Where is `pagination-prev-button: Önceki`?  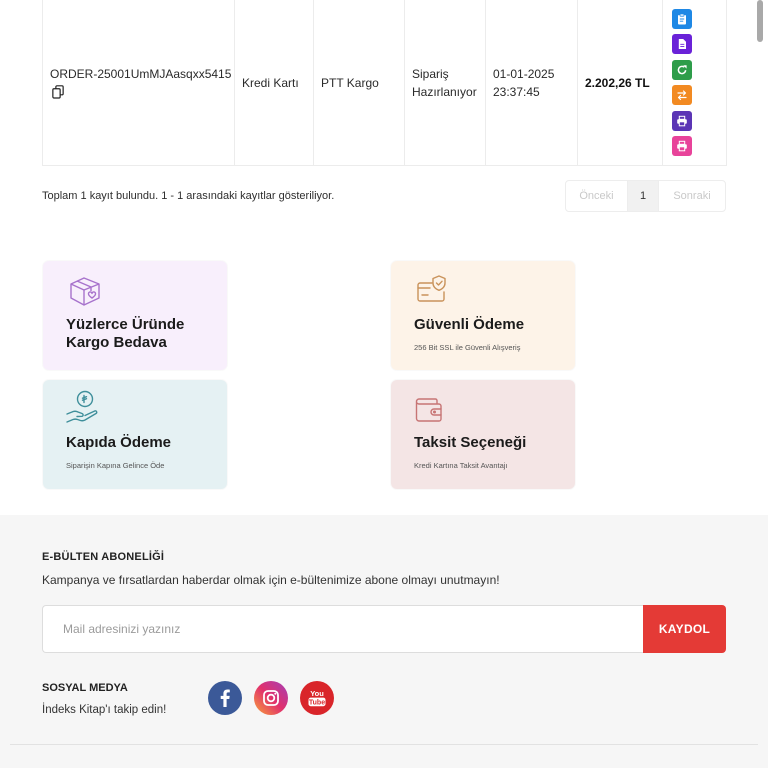
pagination-prev-button: Önceki is located at coordinates (597, 196).